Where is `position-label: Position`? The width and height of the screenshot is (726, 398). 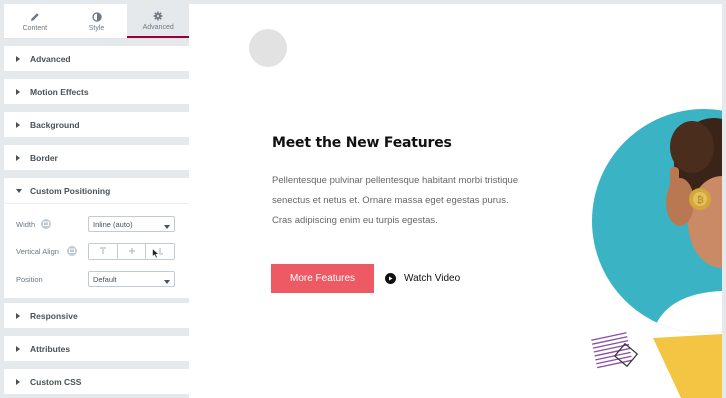
position-label: Position is located at coordinates (29, 279).